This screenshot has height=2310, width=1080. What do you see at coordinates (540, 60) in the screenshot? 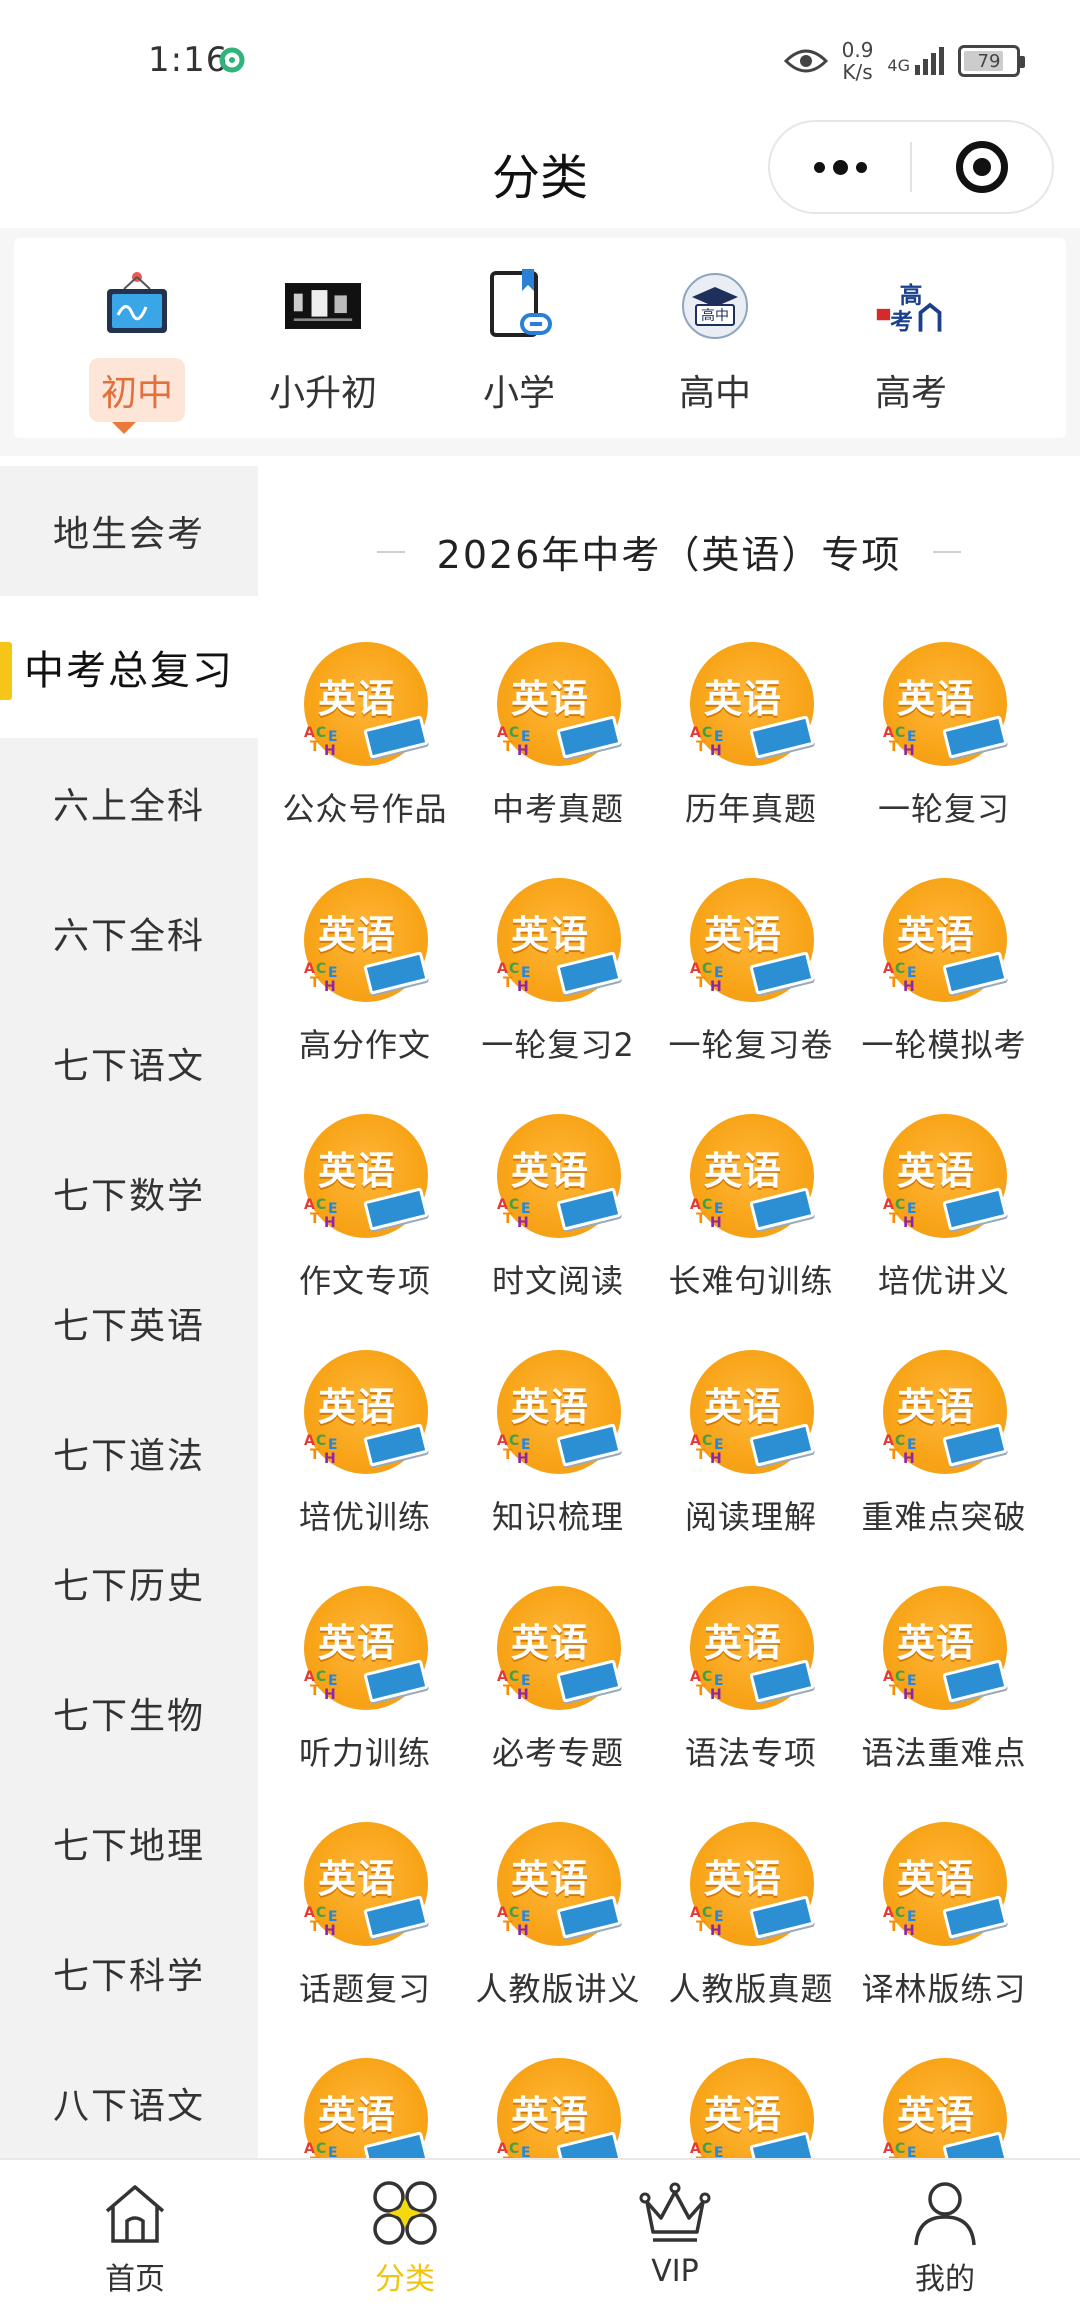
I see `status-bar: 1:16 0.9 K/s 4G 79` at bounding box center [540, 60].